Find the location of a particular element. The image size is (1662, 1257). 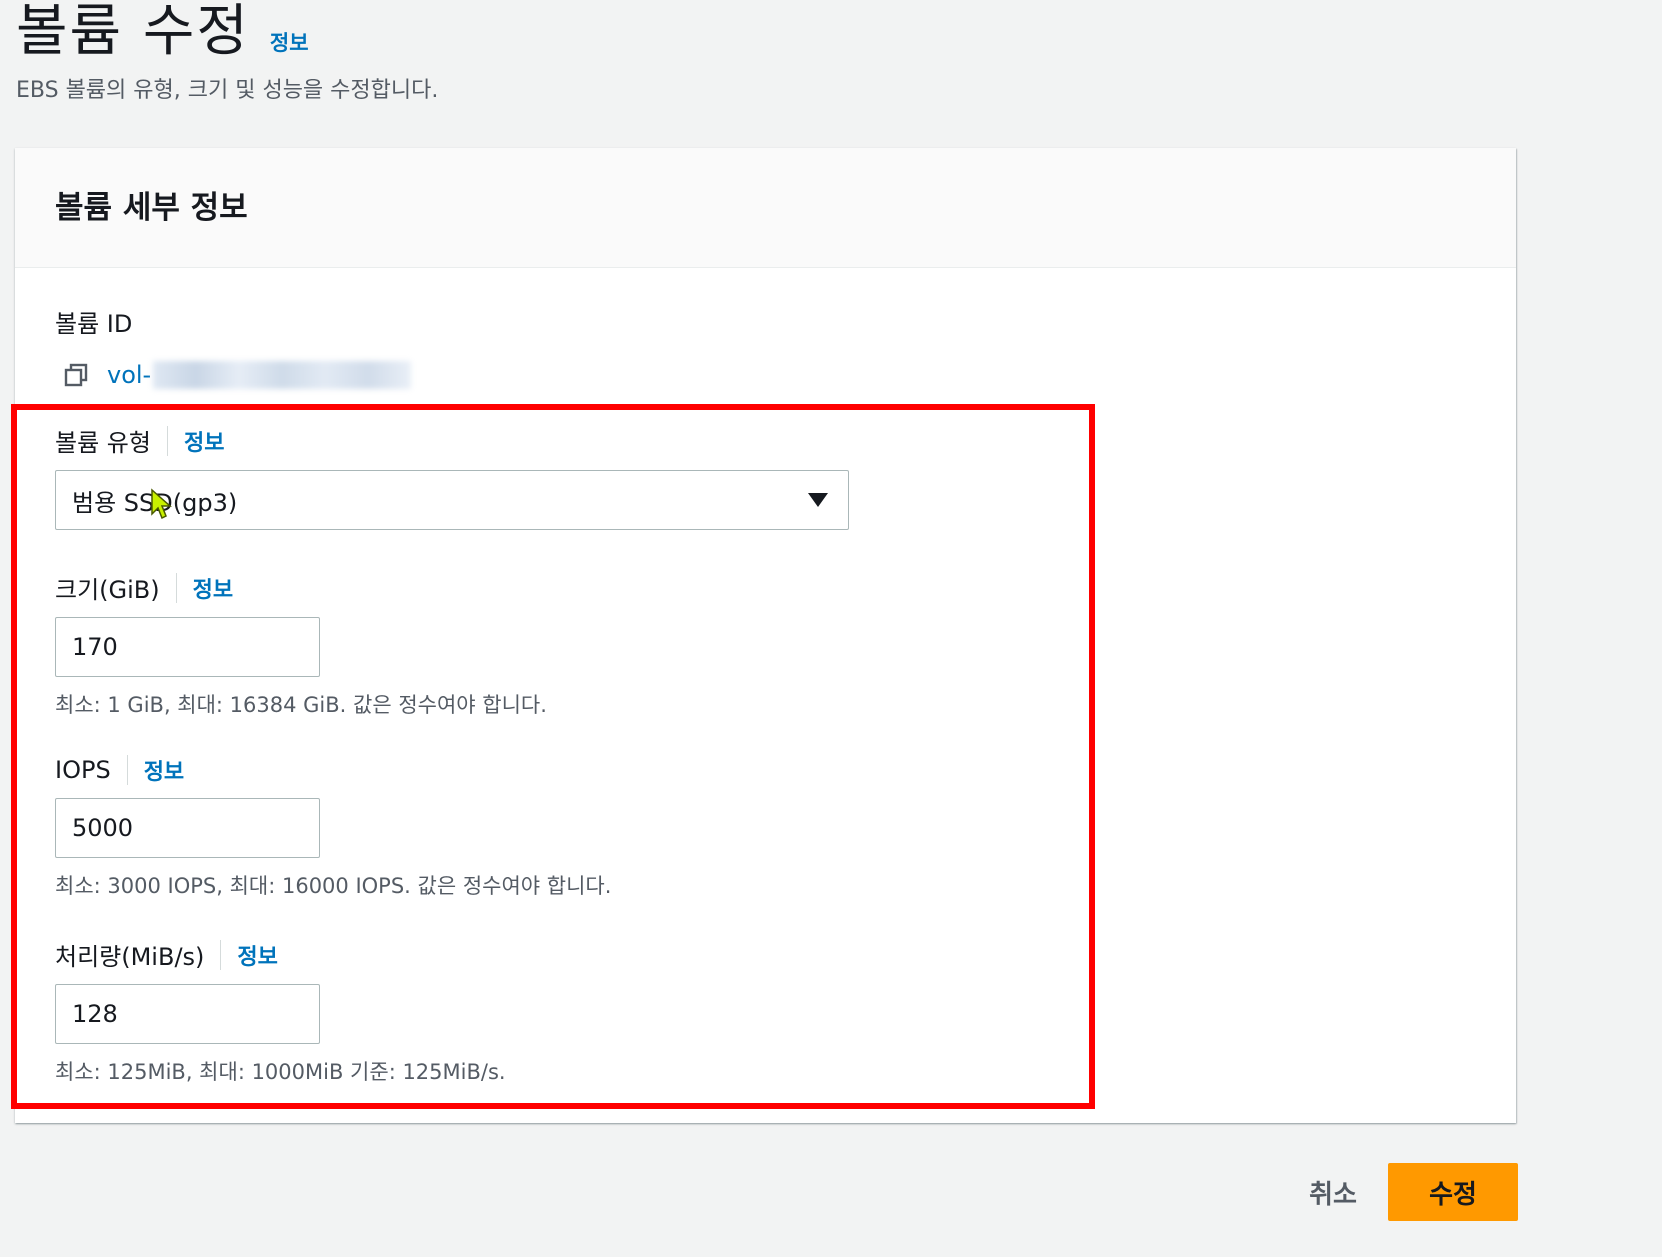

volume-id-label-text: 볼륨 ID is located at coordinates (94, 324).